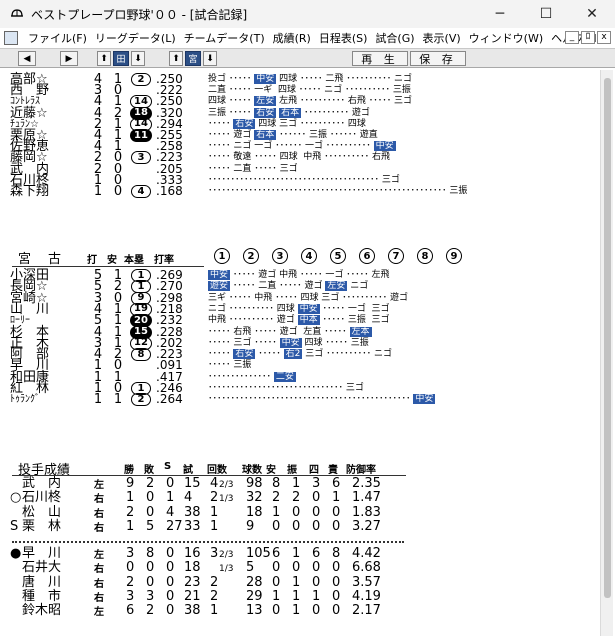 This screenshot has height=640, width=615. What do you see at coordinates (214, 553) in the screenshot?
I see `innings-pitched: 3` at bounding box center [214, 553].